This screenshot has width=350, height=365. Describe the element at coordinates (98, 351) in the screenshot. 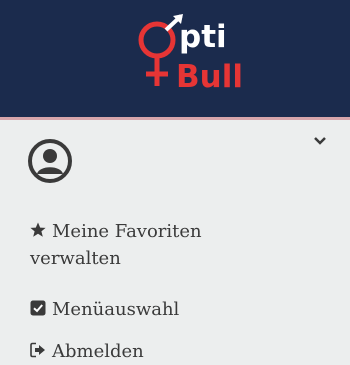

I see `menu-item-logout-label: Abmelden` at that location.